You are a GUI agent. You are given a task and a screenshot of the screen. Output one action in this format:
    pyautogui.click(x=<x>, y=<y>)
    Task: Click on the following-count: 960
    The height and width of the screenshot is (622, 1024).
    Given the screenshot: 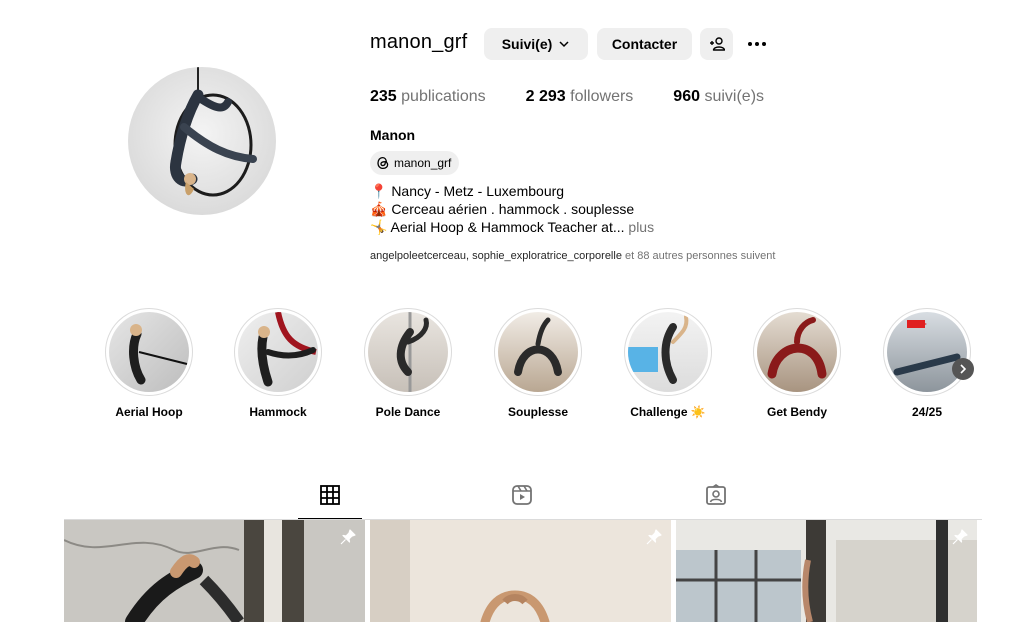 What is the action you would take?
    pyautogui.click(x=686, y=96)
    